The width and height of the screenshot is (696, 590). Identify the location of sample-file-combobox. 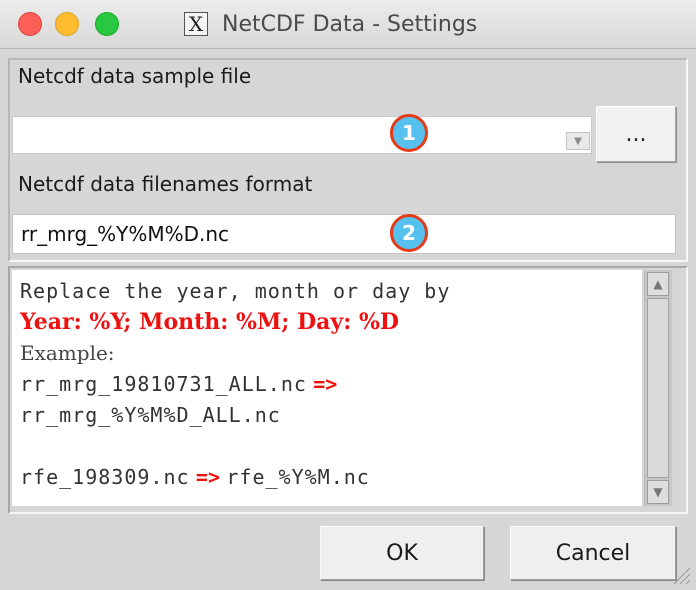
(302, 135).